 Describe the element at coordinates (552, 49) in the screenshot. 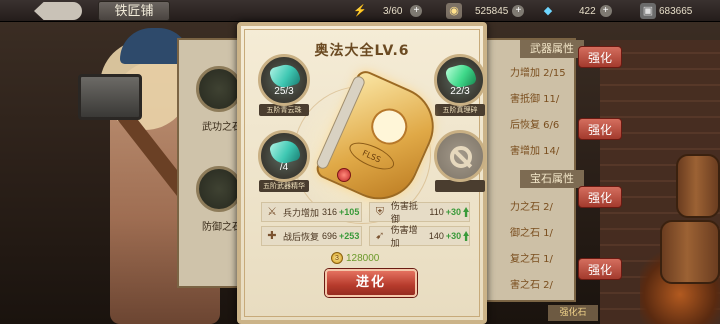

I see `weapon-attr-header: 武器属性` at that location.